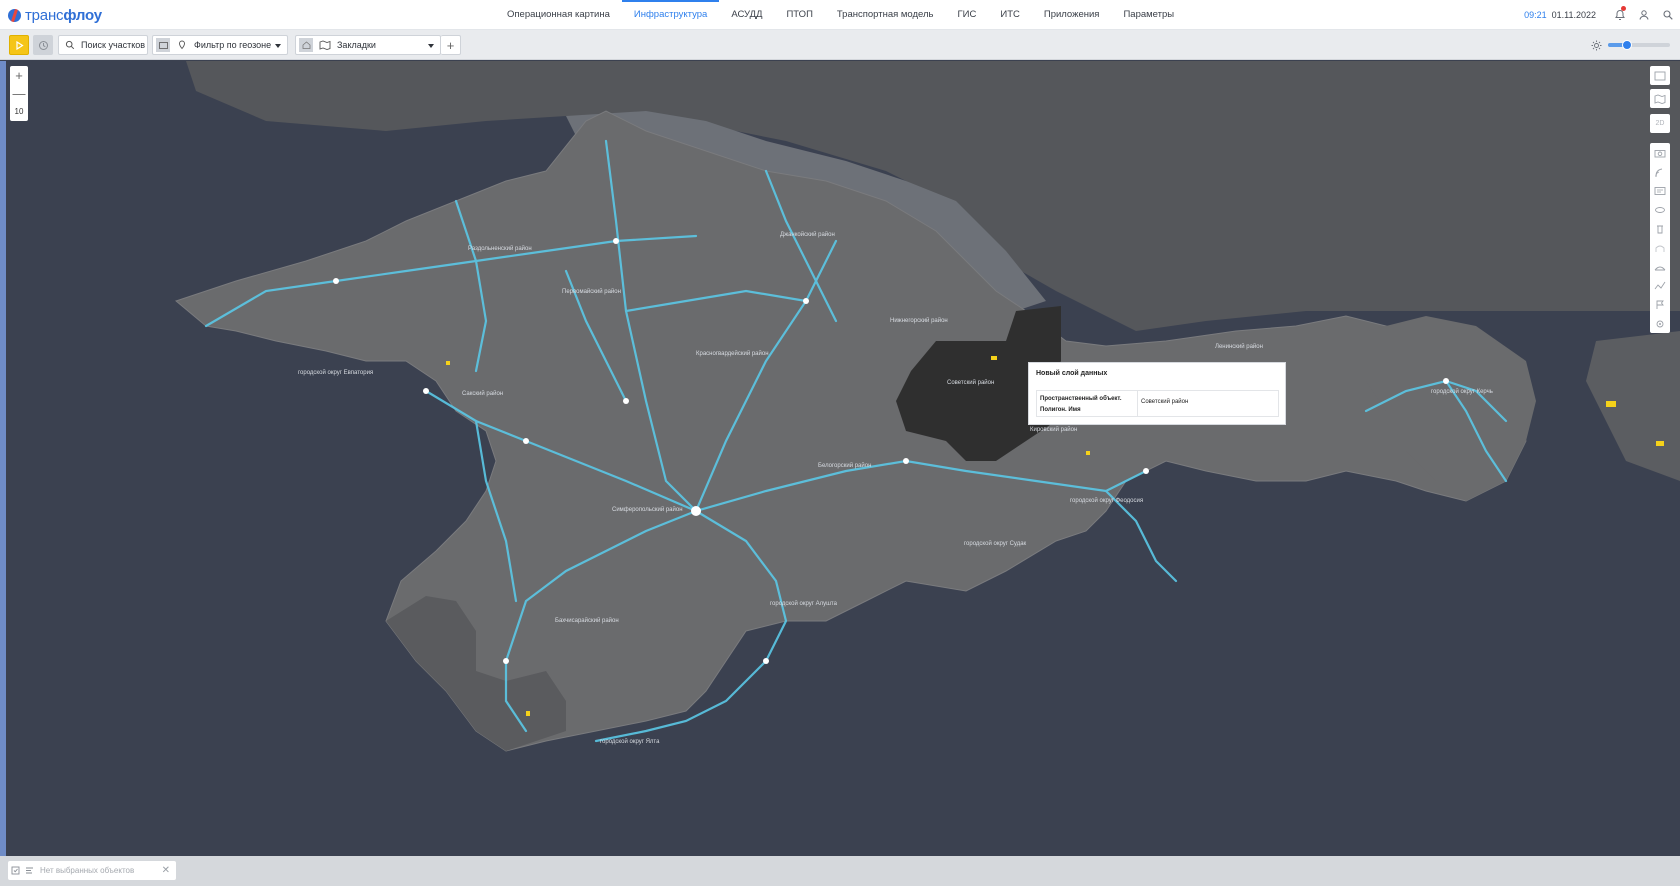 Image resolution: width=1680 pixels, height=886 pixels. I want to click on place-label: Симферопольский район, so click(647, 510).